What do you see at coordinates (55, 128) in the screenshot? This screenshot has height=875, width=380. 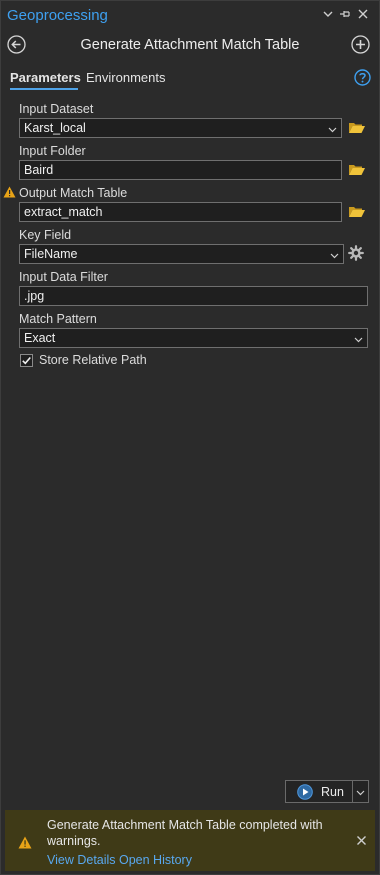 I see `input-dataset-value: Karst_local` at bounding box center [55, 128].